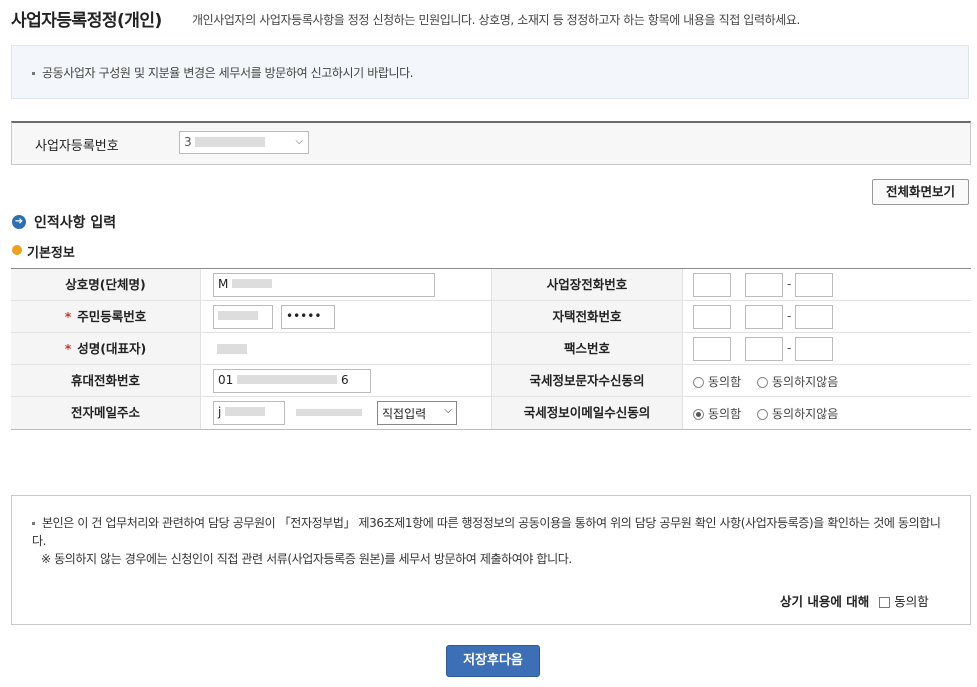 Image resolution: width=977 pixels, height=687 pixels. Describe the element at coordinates (226, 380) in the screenshot. I see `mobile-prefix: 01` at that location.